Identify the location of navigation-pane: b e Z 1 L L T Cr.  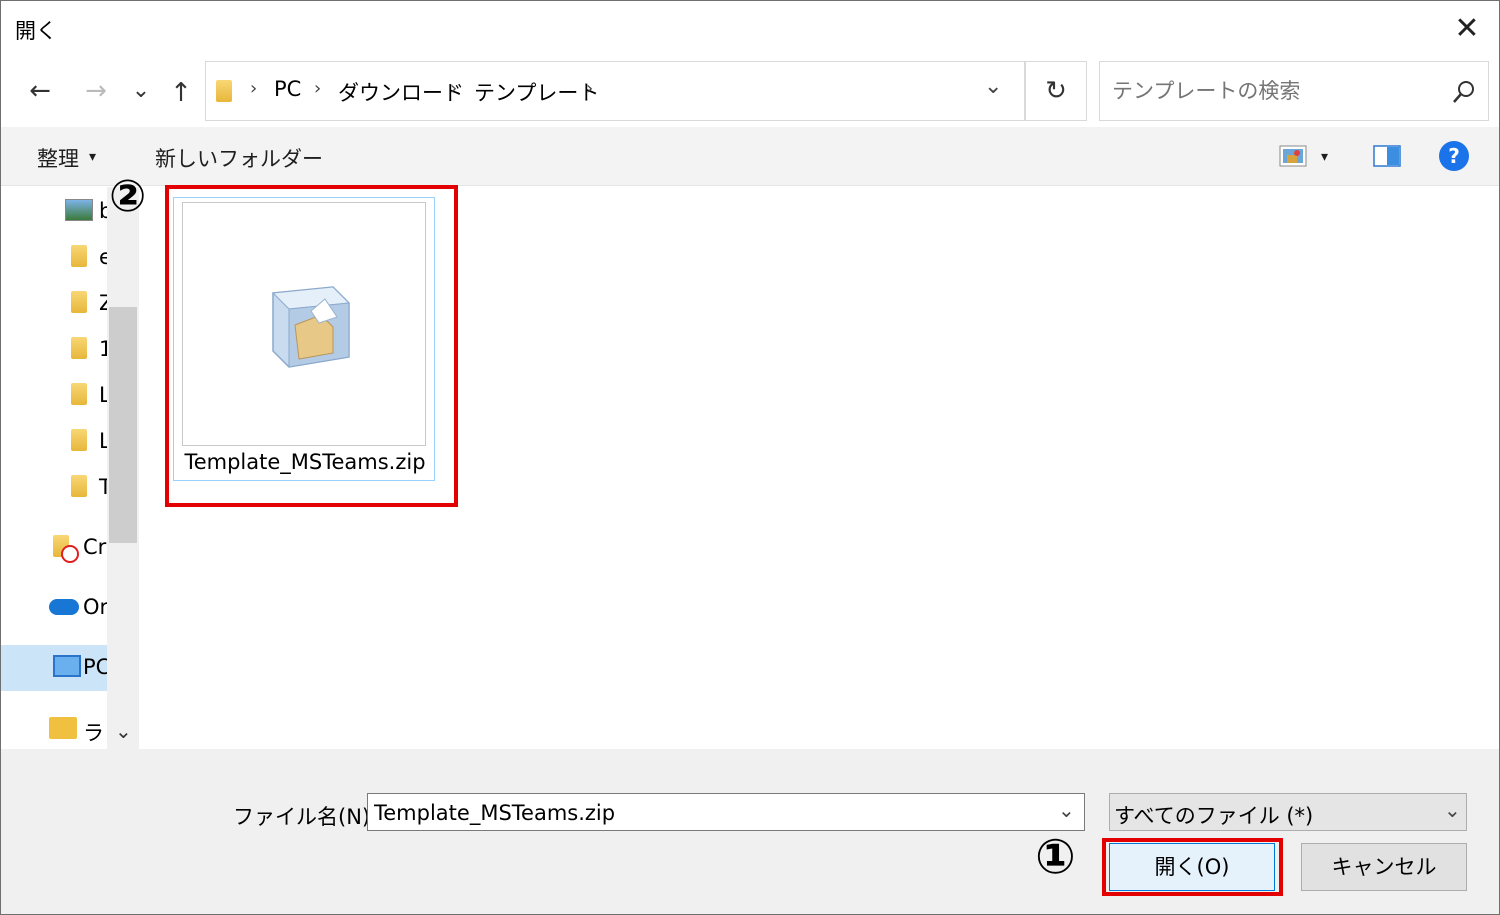
(55, 468).